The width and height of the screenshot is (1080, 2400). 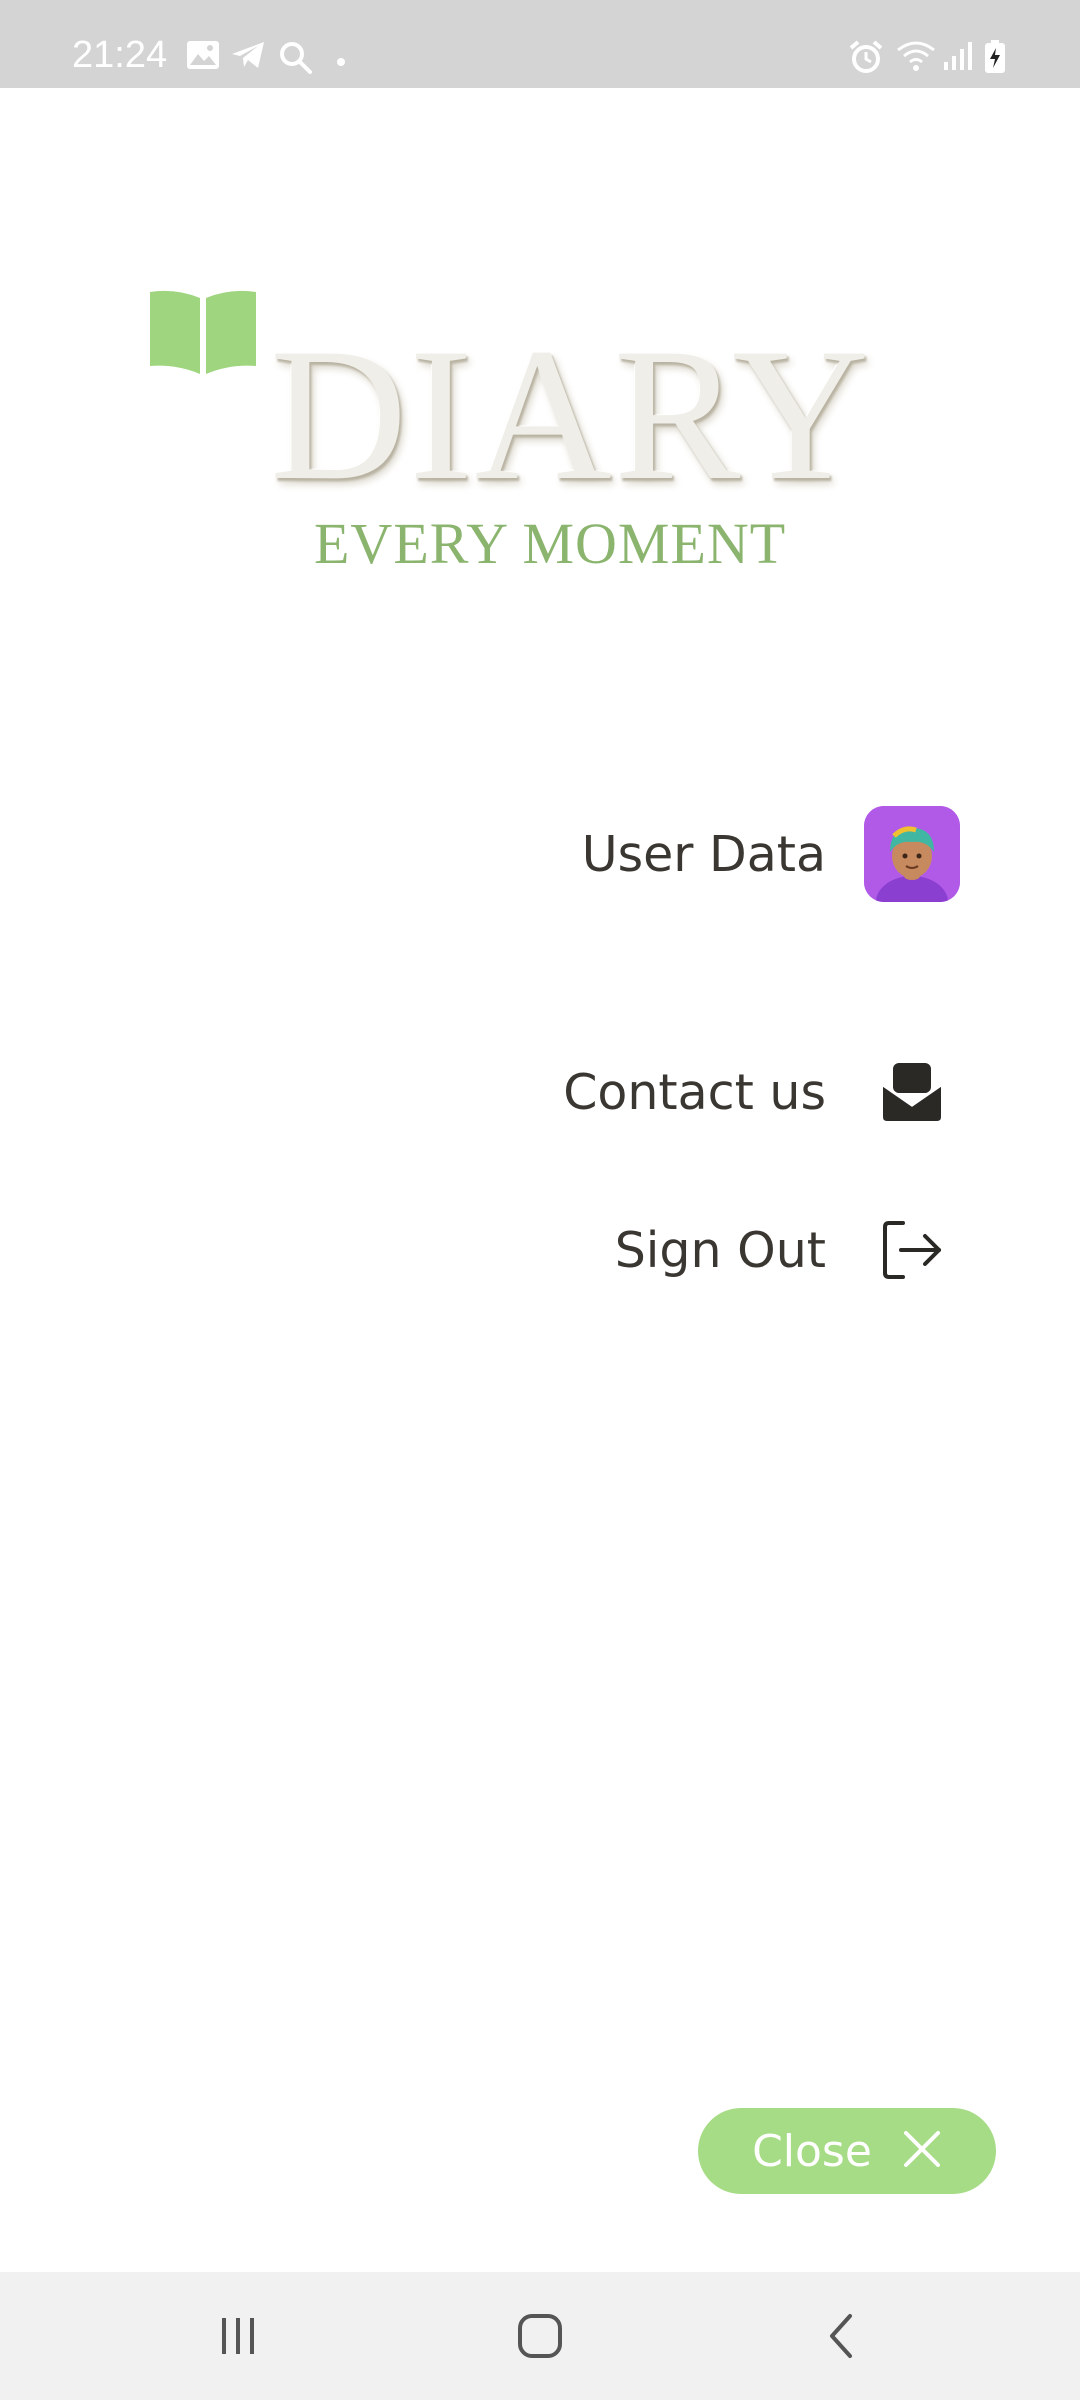 What do you see at coordinates (238, 2336) in the screenshot?
I see `recent-apps-icon` at bounding box center [238, 2336].